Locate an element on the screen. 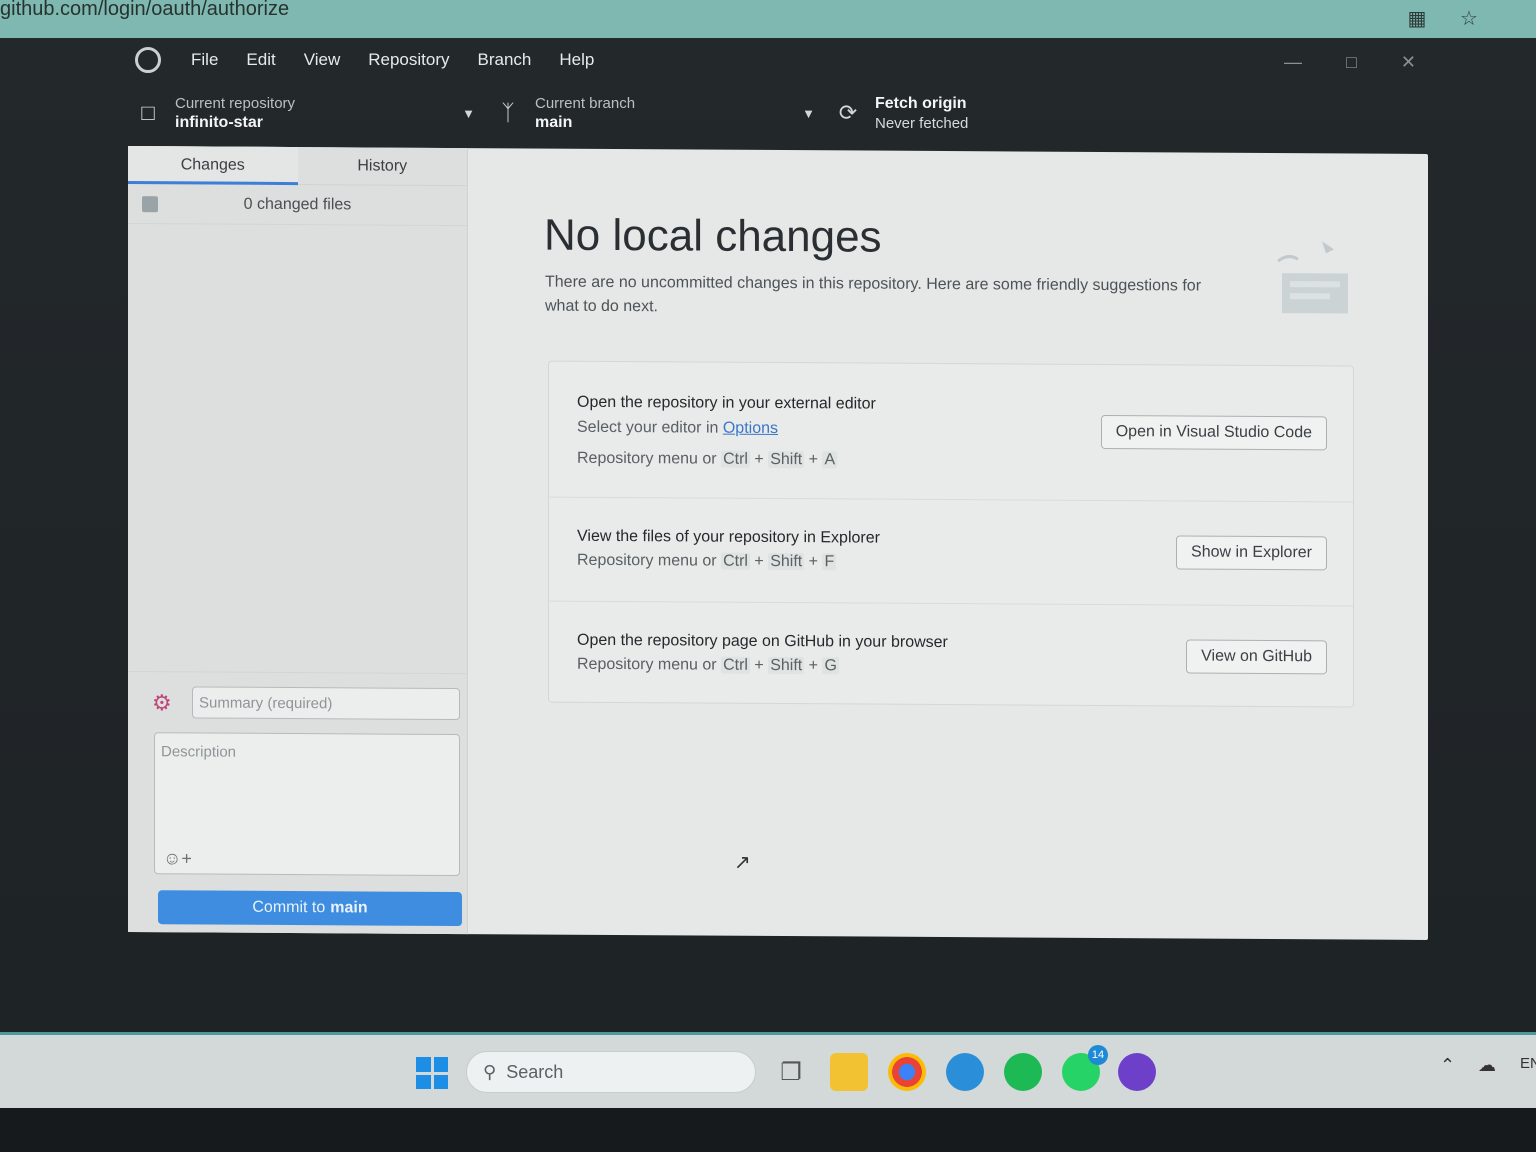 This screenshot has height=1152, width=1536. open-in-vscode-button: Open in Visual Studio Code is located at coordinates (1213, 432).